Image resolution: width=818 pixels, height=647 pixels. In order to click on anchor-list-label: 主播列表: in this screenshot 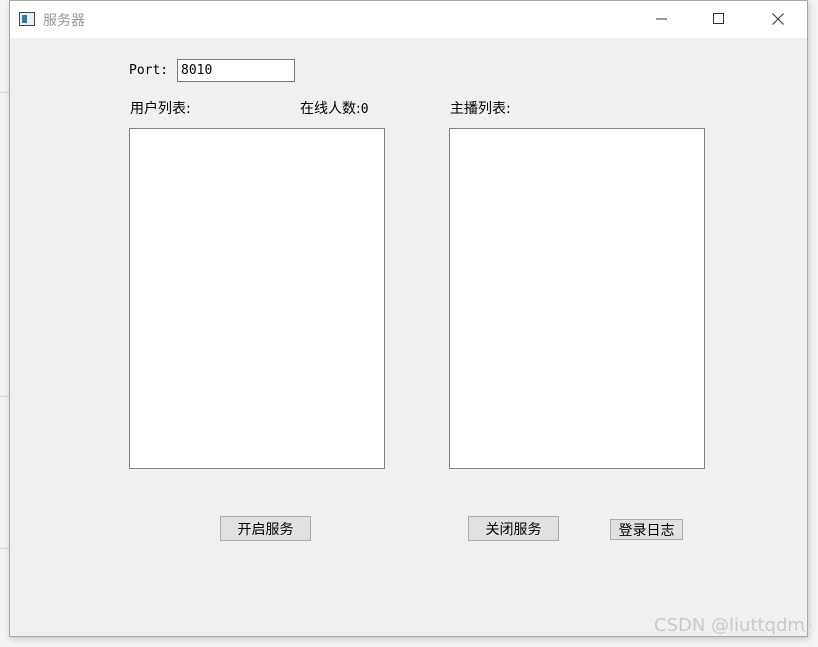, I will do `click(480, 109)`.